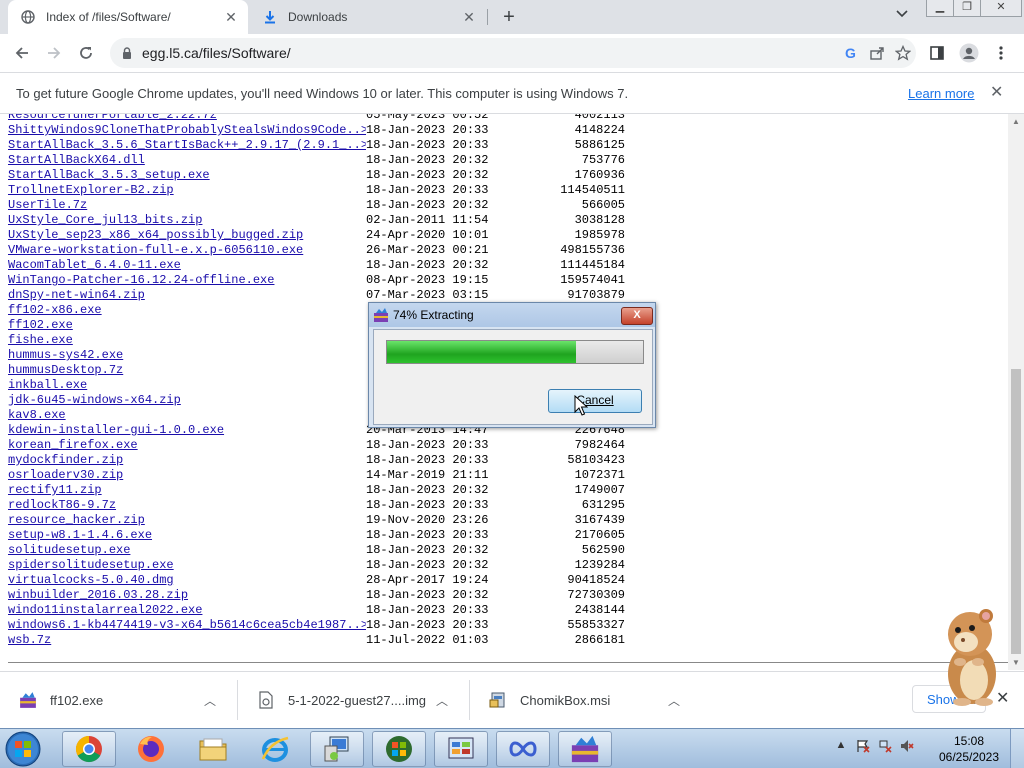 This screenshot has height=768, width=1024. What do you see at coordinates (941, 93) in the screenshot?
I see `learn-more-link: Learn more` at bounding box center [941, 93].